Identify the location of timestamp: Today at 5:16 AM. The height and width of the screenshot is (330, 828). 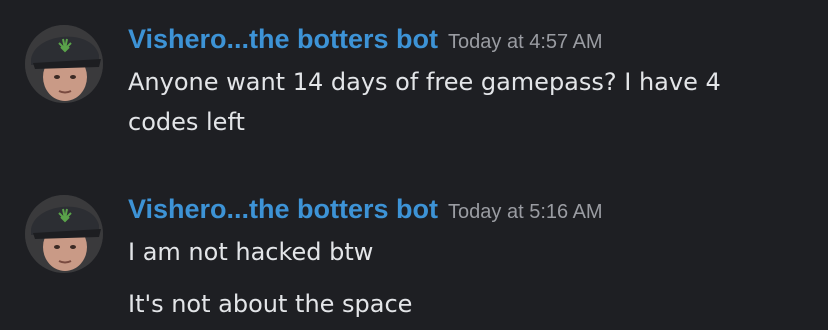
(525, 212).